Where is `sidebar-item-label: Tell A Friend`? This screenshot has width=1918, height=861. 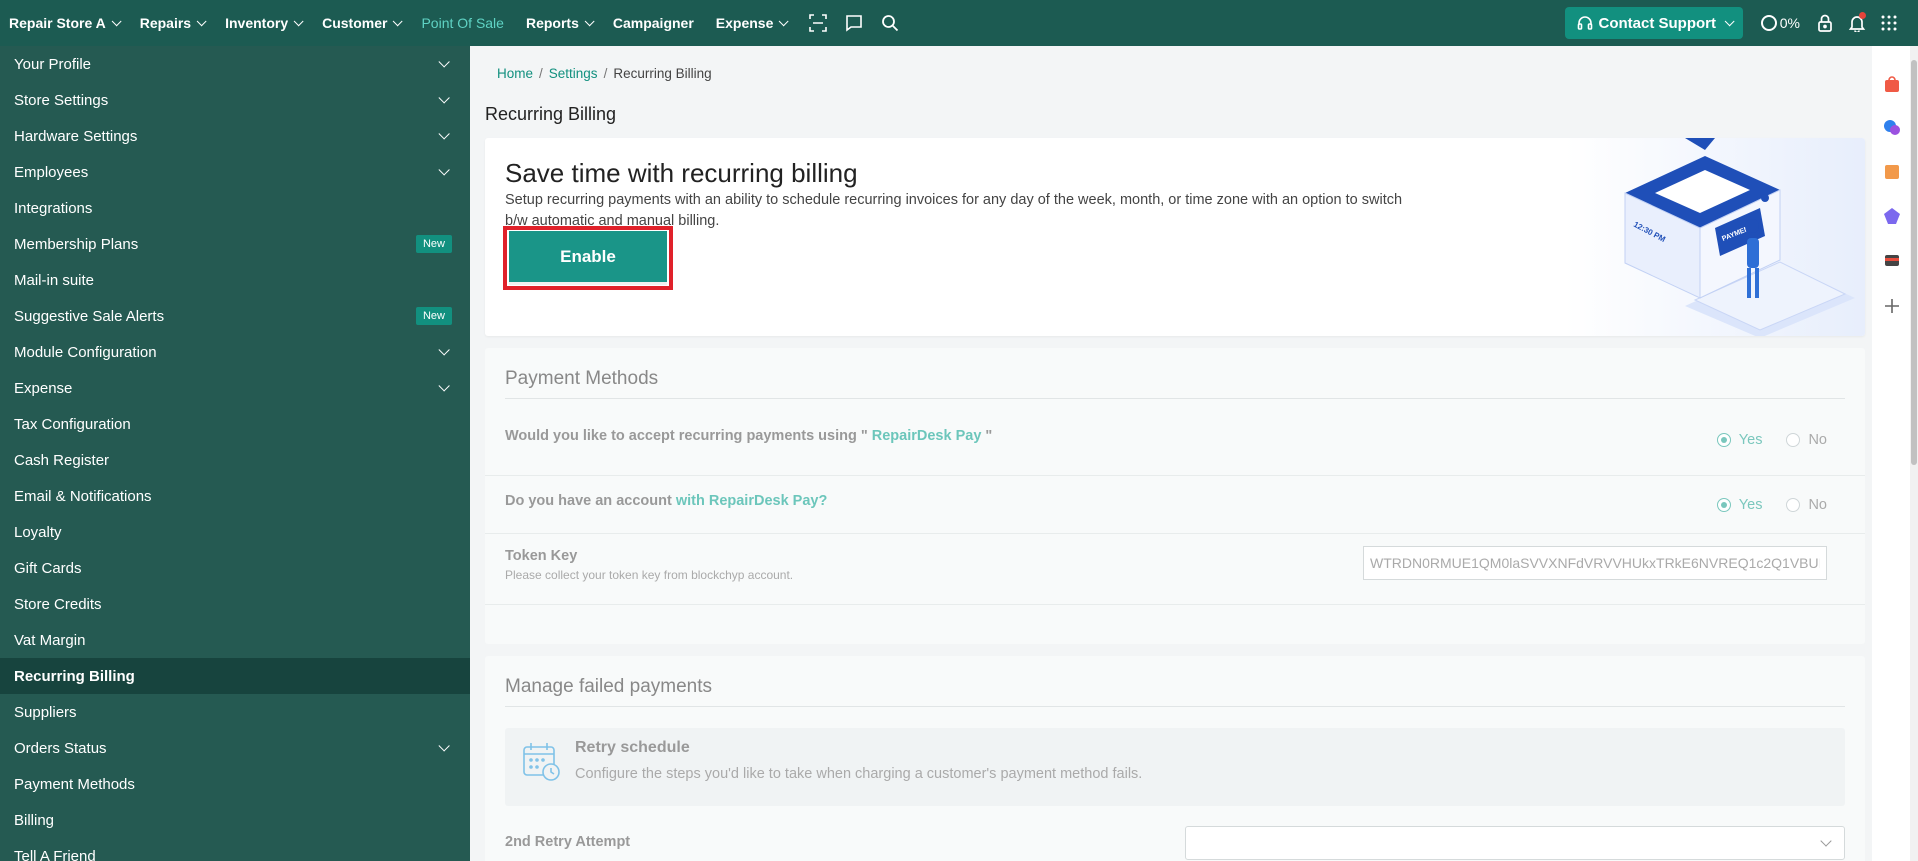 sidebar-item-label: Tell A Friend is located at coordinates (55, 854).